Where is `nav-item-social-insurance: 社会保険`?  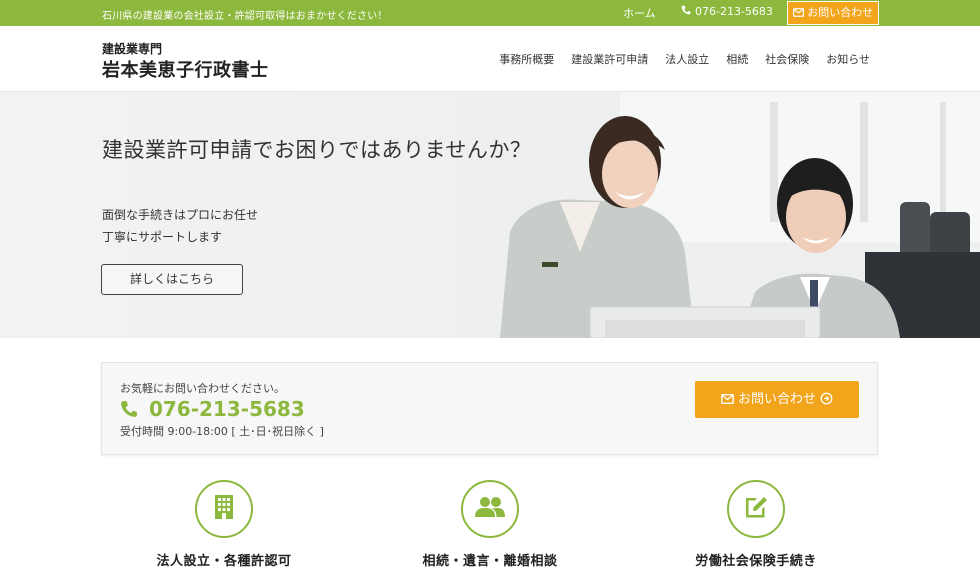
nav-item-social-insurance: 社会保険 is located at coordinates (787, 59).